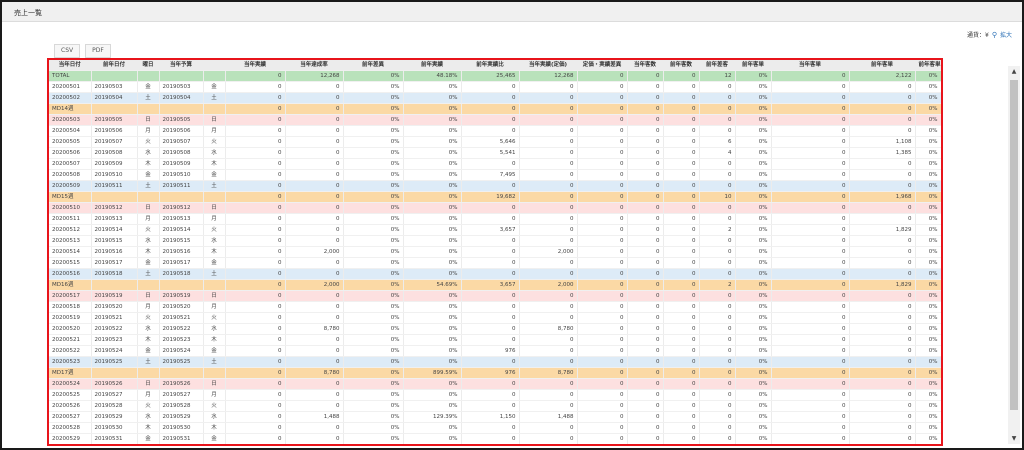 This screenshot has height=450, width=1024. What do you see at coordinates (512, 12) in the screenshot?
I see `title-bar: 売上一覧` at bounding box center [512, 12].